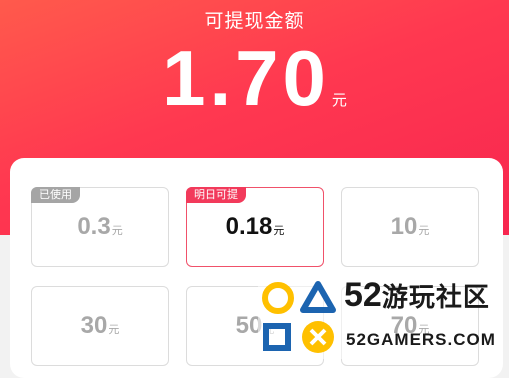  What do you see at coordinates (249, 226) in the screenshot?
I see `option-value: 0.18` at bounding box center [249, 226].